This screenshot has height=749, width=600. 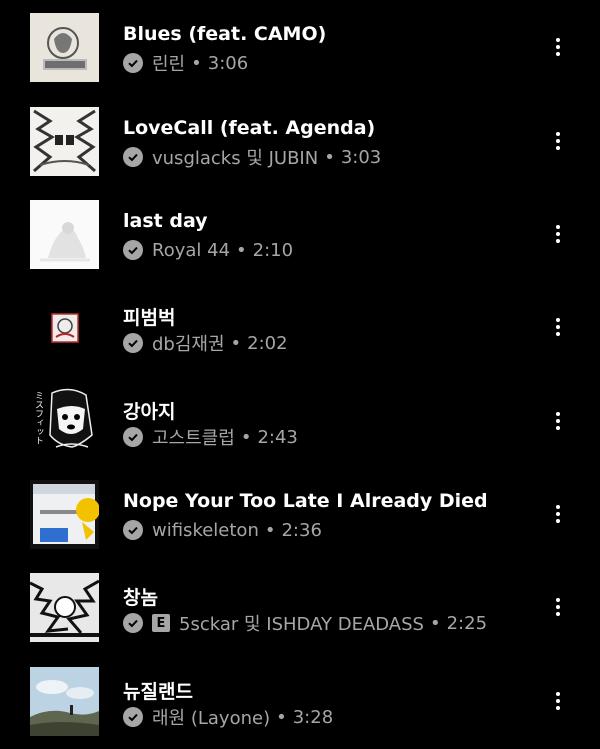 I want to click on album-art-nope, so click(x=64, y=514).